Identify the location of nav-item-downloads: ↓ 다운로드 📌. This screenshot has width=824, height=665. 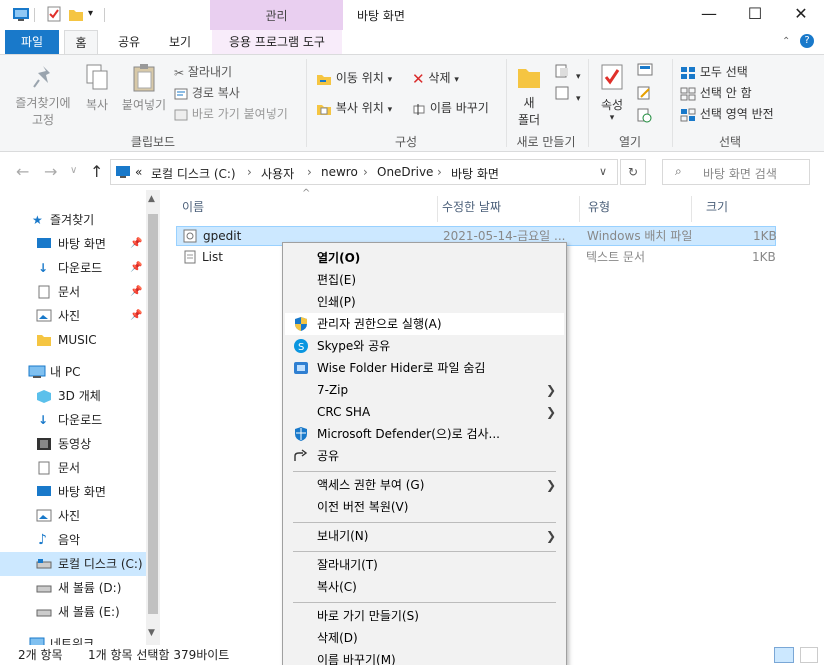
(73, 268).